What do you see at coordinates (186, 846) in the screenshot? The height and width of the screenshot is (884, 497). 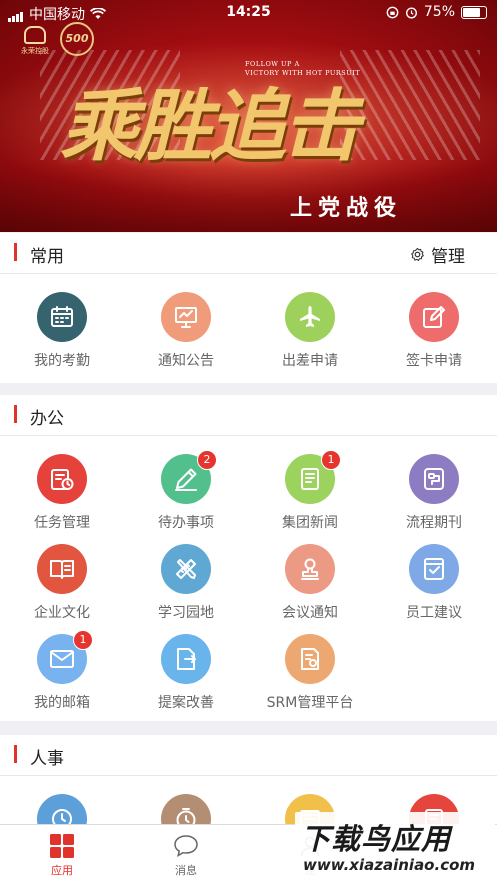 I see `chat-icon` at bounding box center [186, 846].